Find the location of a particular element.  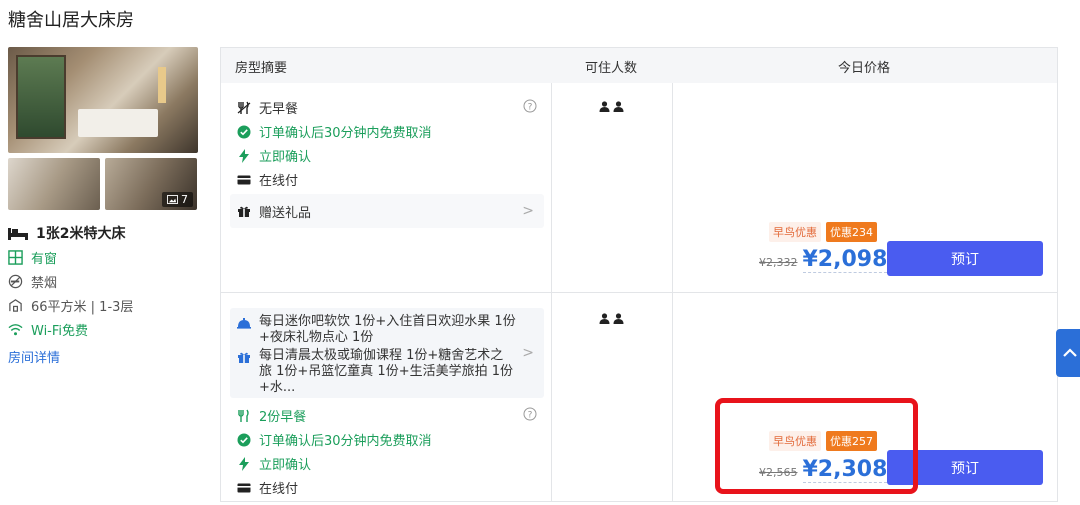

room-service-icon is located at coordinates (244, 323).